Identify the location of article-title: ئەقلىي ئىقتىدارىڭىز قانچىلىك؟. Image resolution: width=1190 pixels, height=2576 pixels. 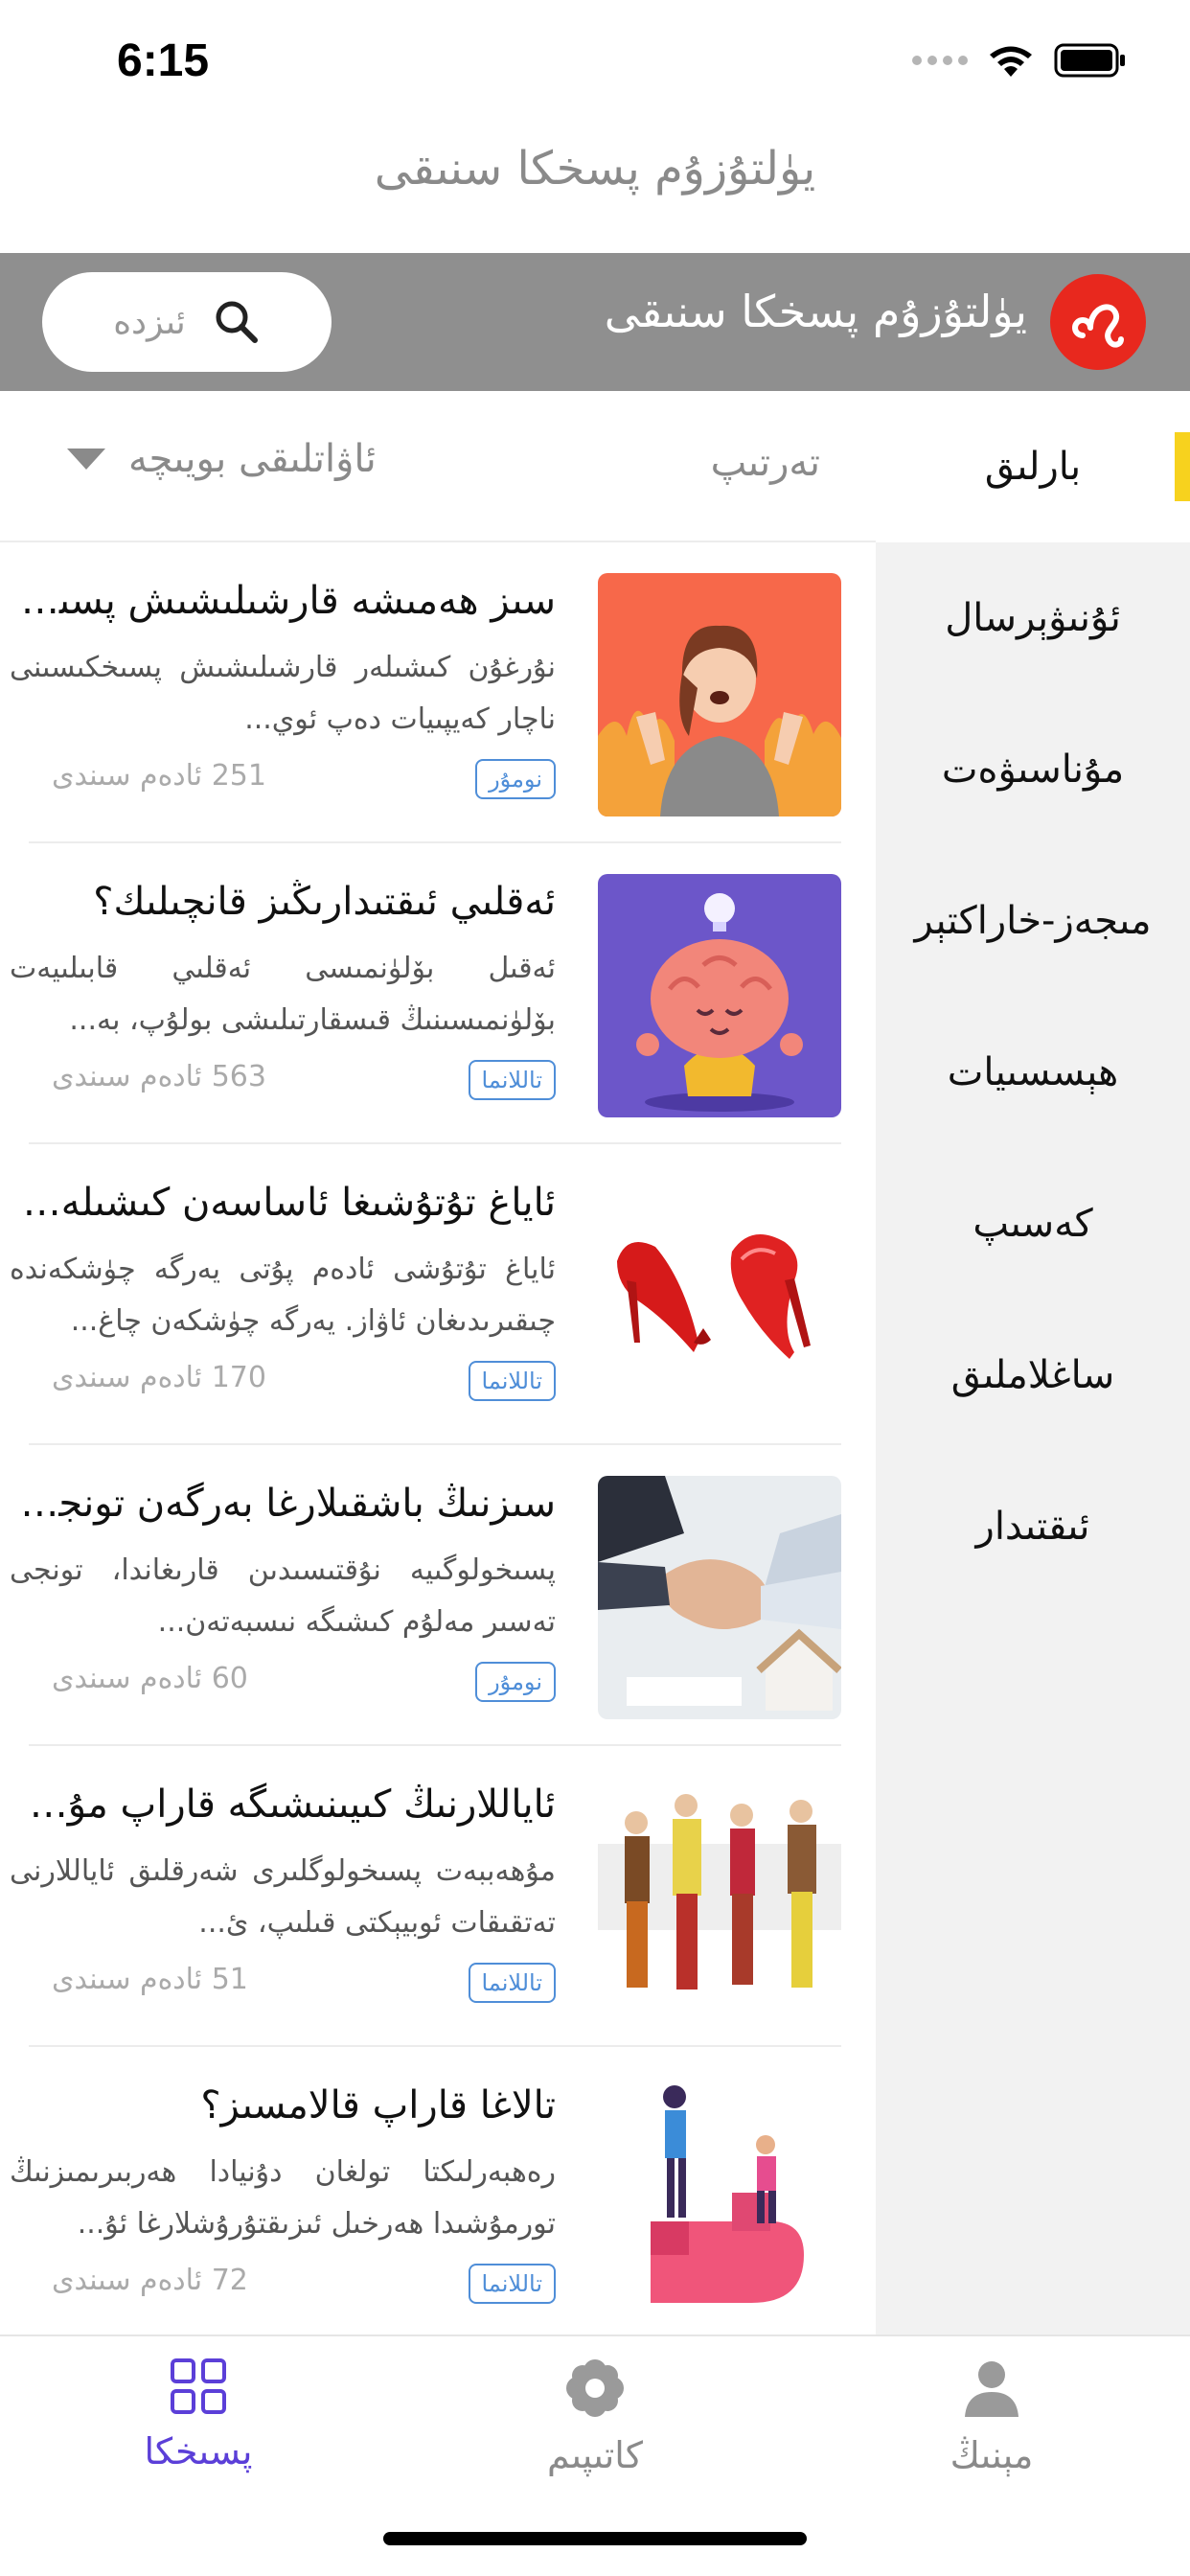
(325, 902).